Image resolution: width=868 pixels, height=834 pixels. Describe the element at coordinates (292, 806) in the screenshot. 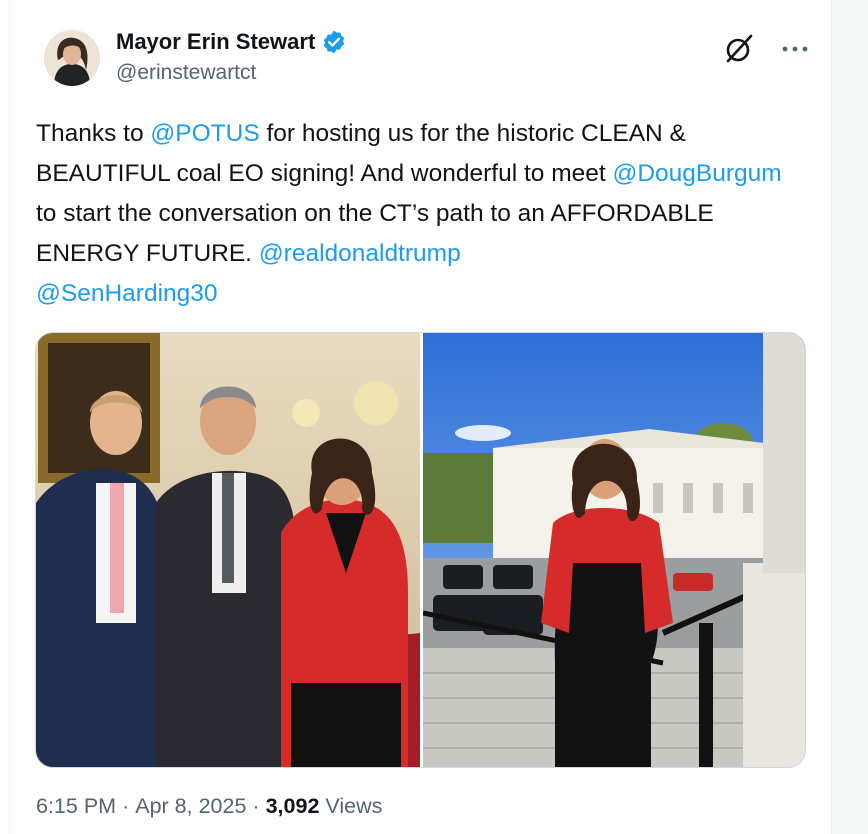

I see `views-count: 3,092` at that location.